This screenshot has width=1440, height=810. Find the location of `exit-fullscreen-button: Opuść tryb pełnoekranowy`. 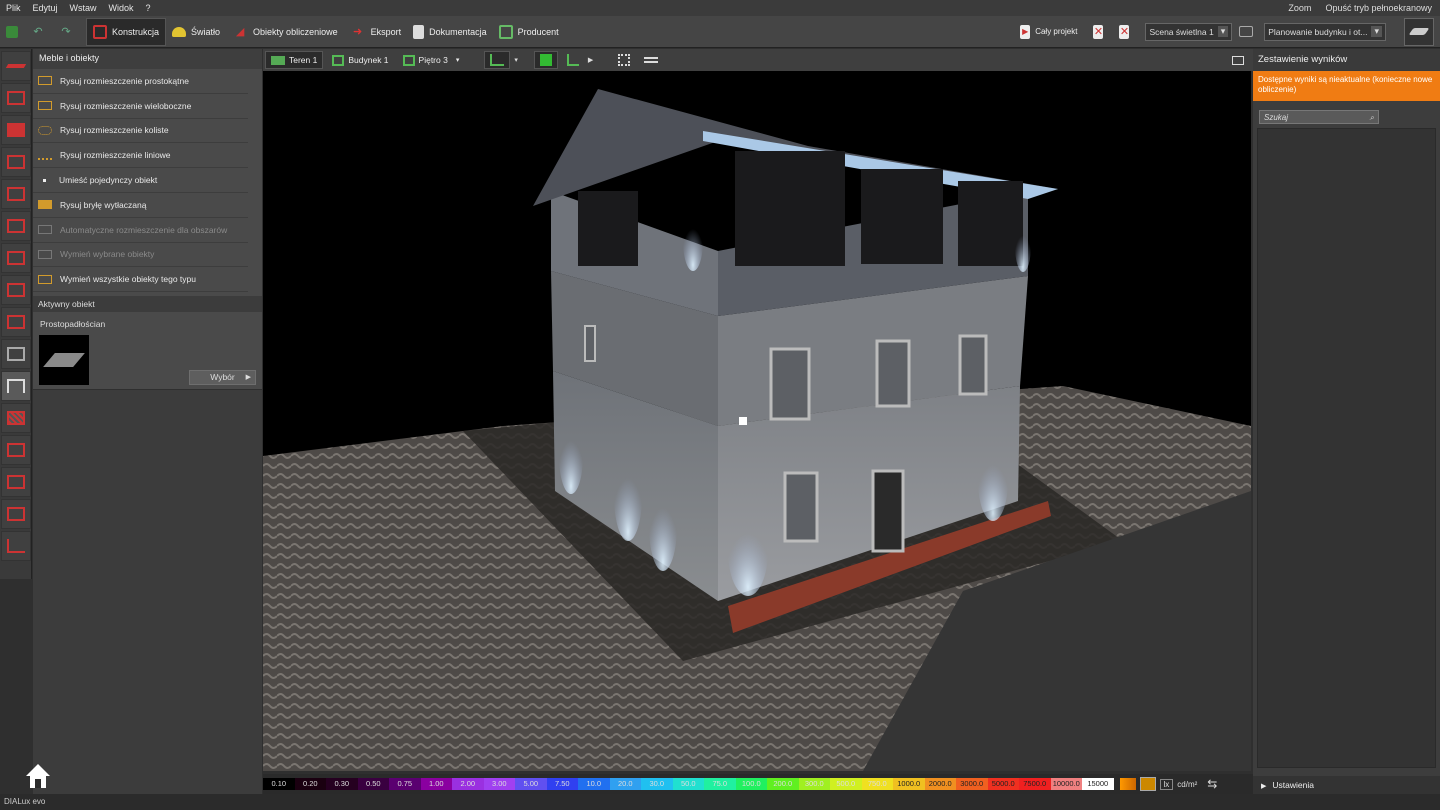

exit-fullscreen-button: Opuść tryb pełnoekranowy is located at coordinates (1378, 8).